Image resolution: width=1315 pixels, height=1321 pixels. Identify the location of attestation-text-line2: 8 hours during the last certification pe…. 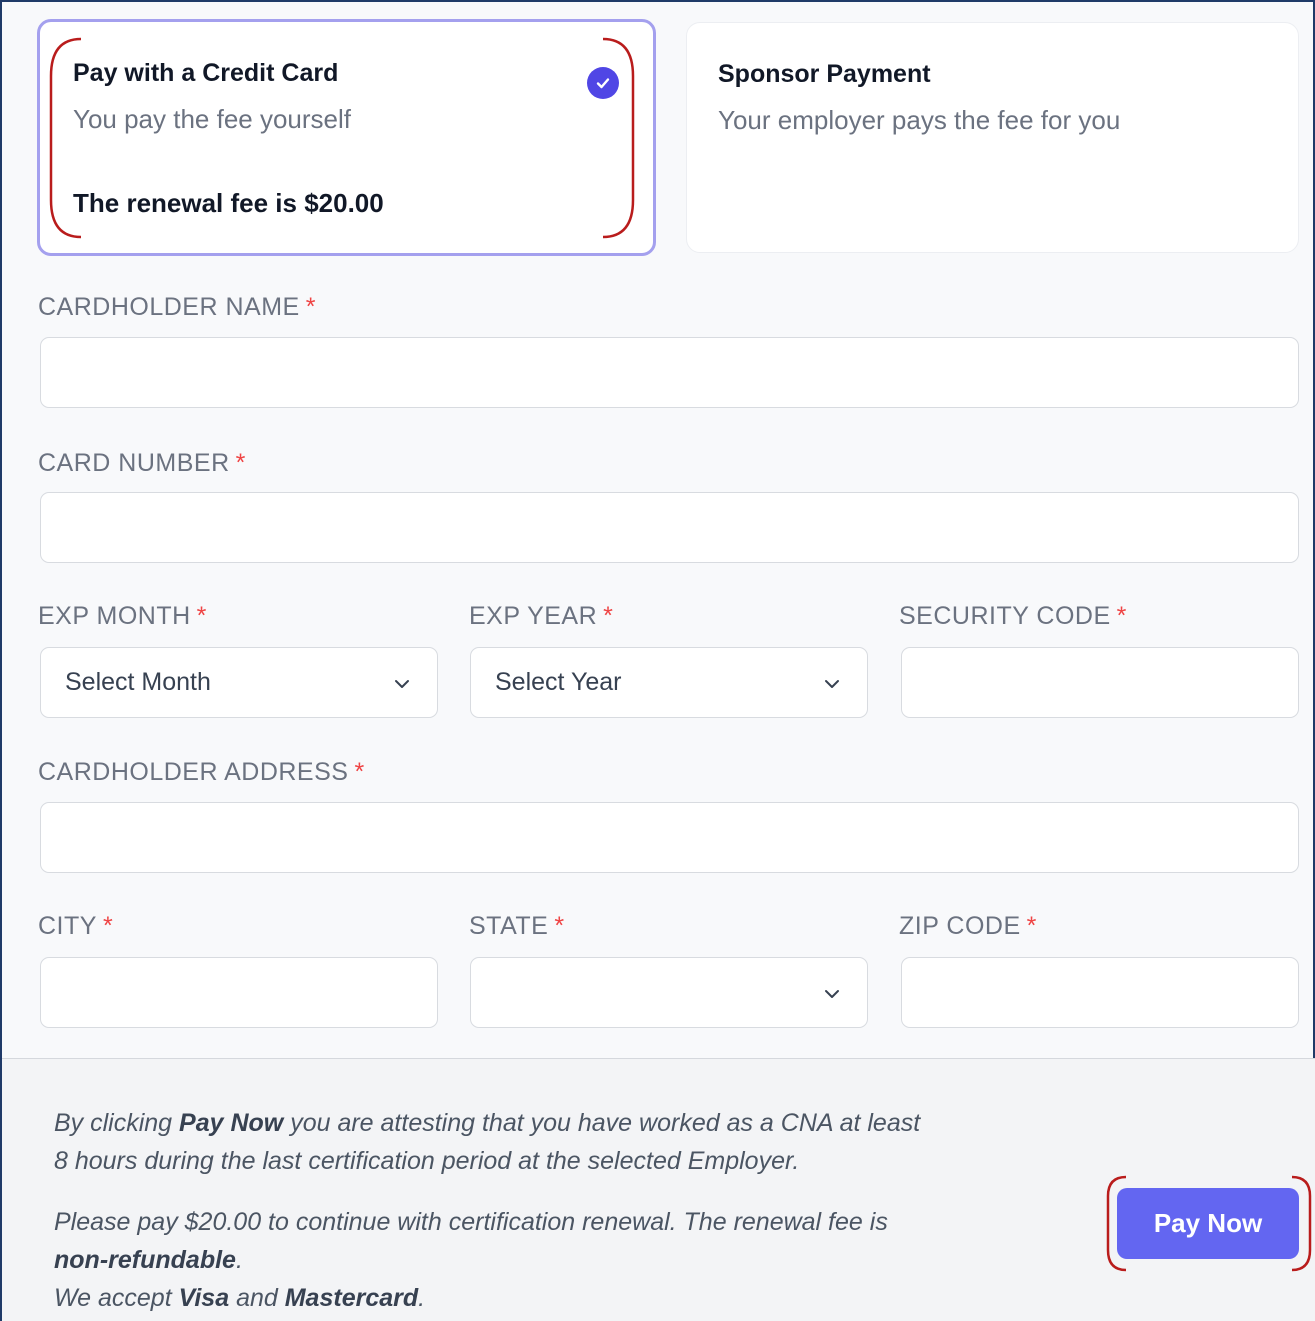
(427, 1161).